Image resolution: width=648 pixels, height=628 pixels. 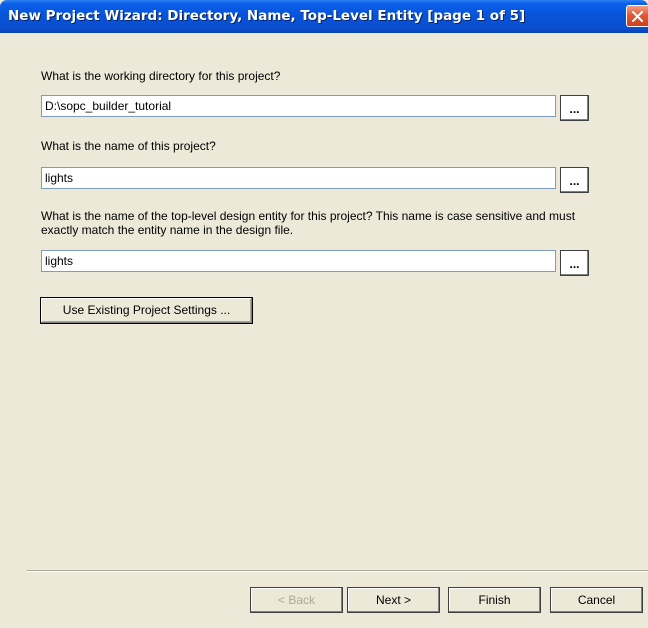 What do you see at coordinates (128, 146) in the screenshot?
I see `project-name-label: What is the name of this project?` at bounding box center [128, 146].